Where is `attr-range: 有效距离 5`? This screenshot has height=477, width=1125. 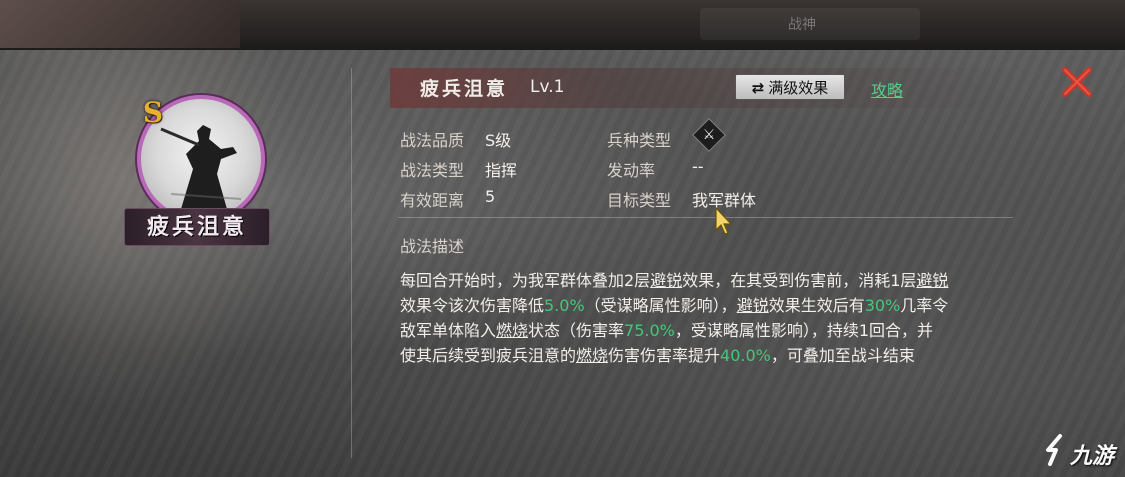 attr-range: 有效距离 5 is located at coordinates (447, 199).